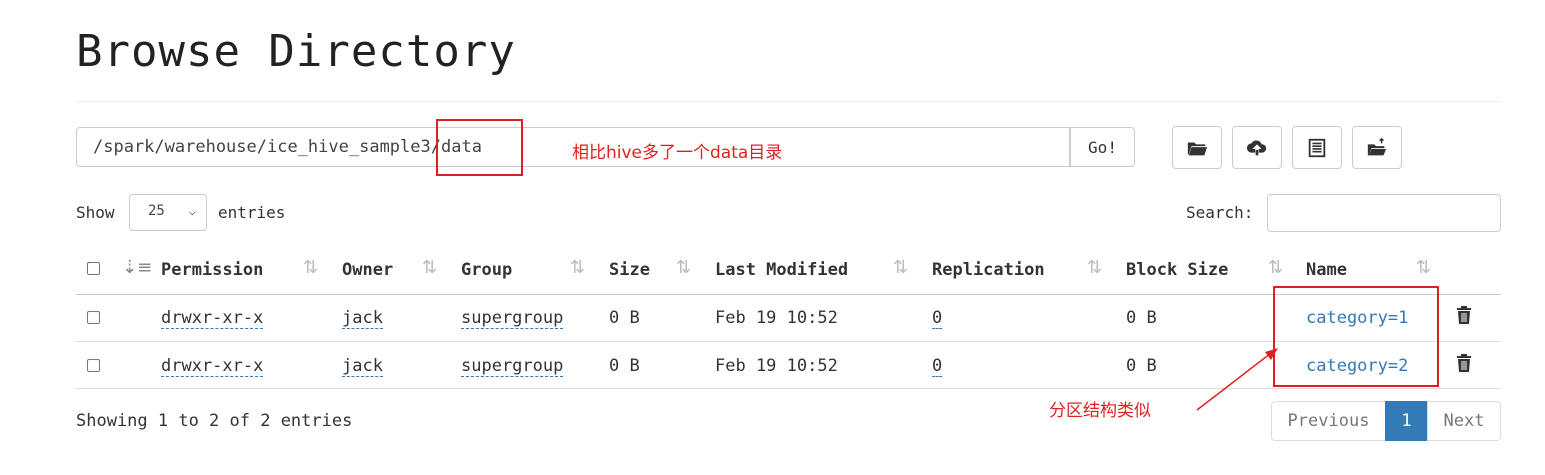  Describe the element at coordinates (1220, 212) in the screenshot. I see `search-label: Search:` at that location.